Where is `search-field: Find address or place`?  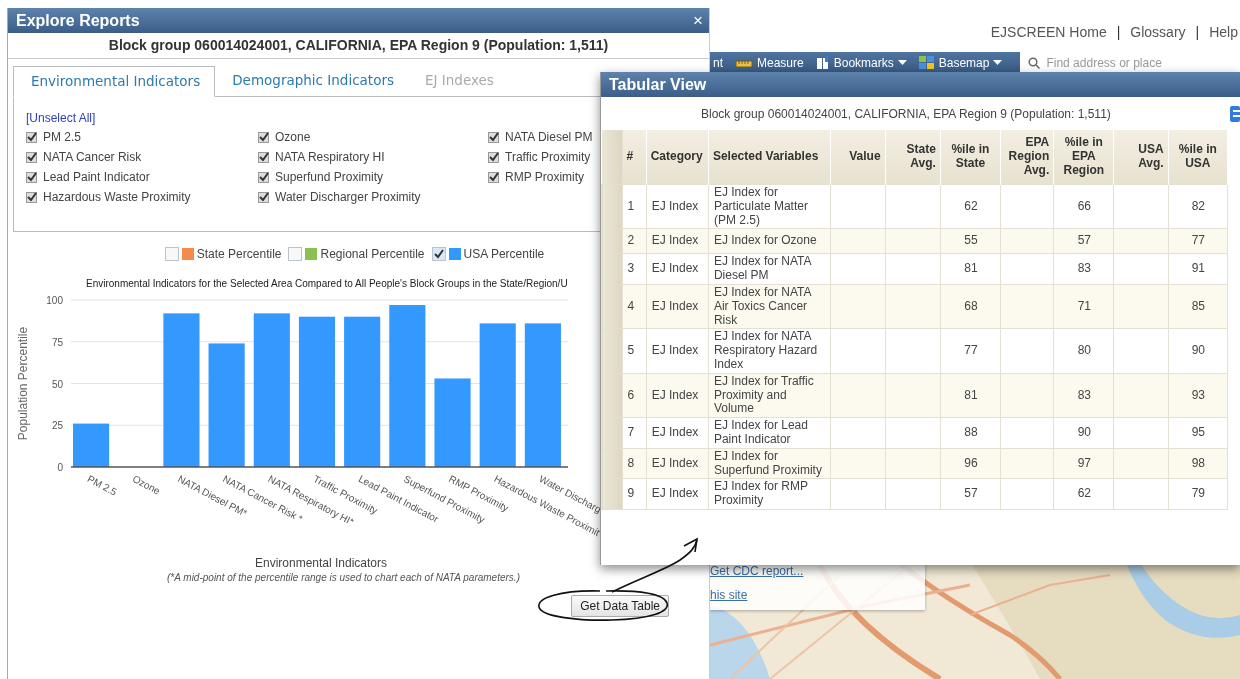
search-field: Find address or place is located at coordinates (1130, 63).